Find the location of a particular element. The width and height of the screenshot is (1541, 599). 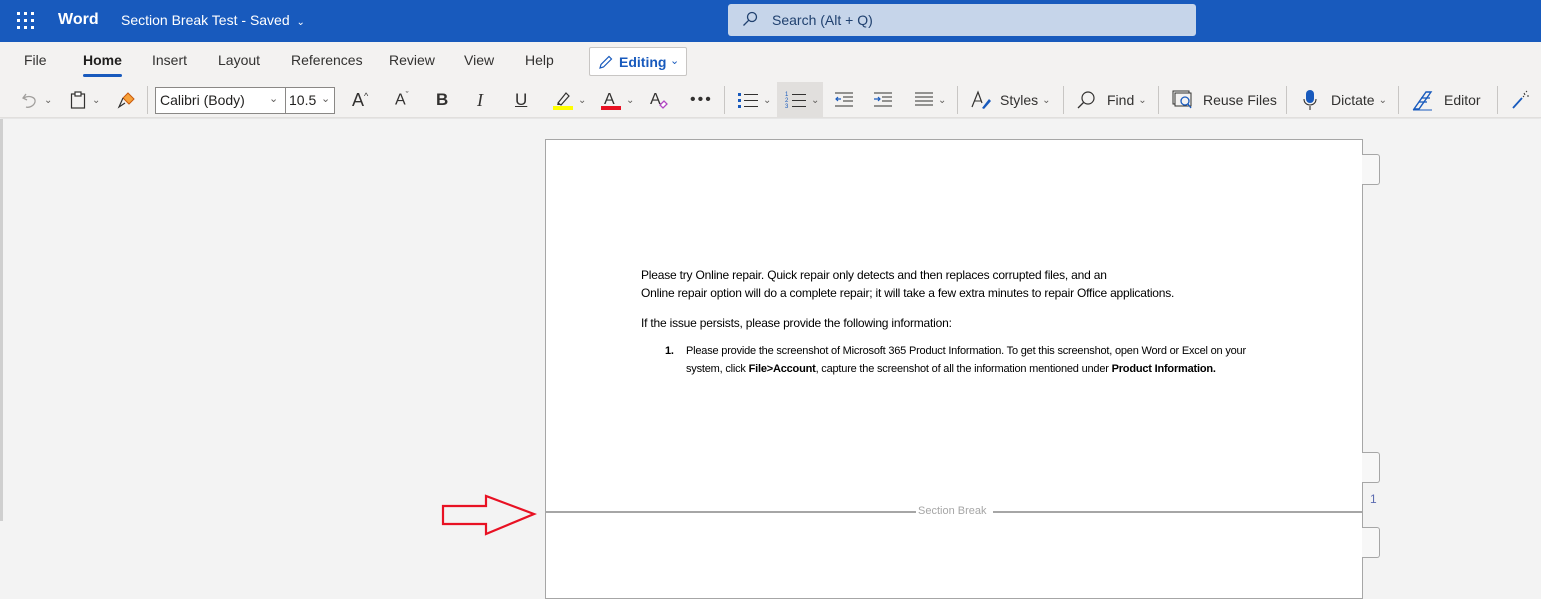

font-color-button: A ⌄ is located at coordinates (617, 100).